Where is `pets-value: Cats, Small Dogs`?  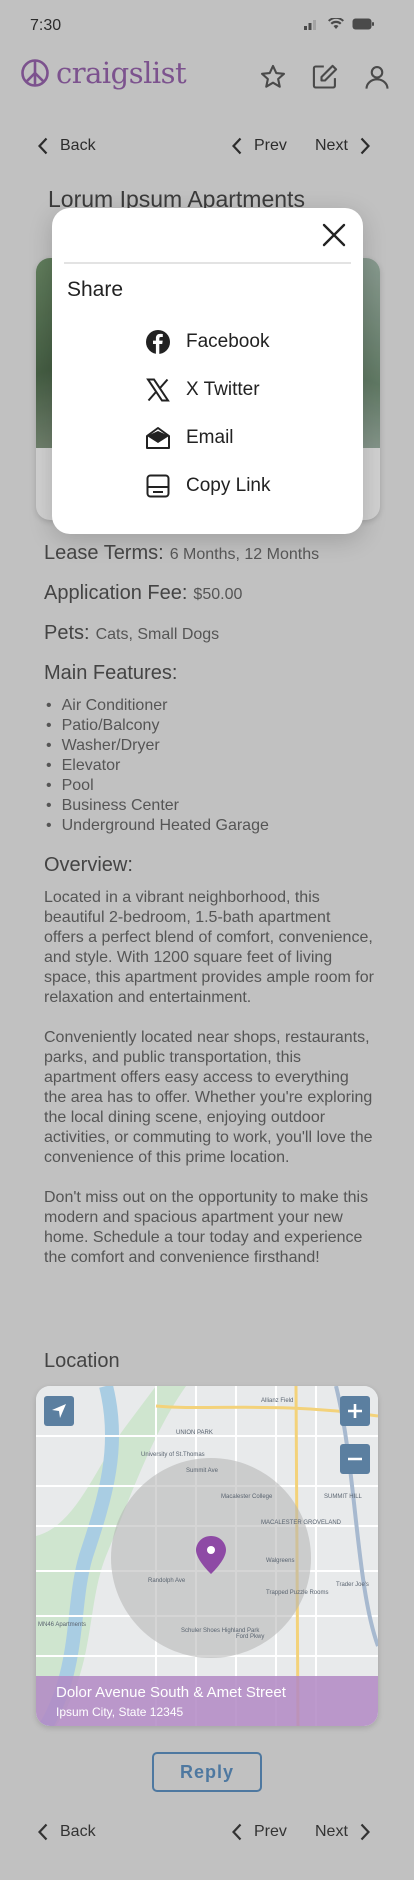 pets-value: Cats, Small Dogs is located at coordinates (157, 634).